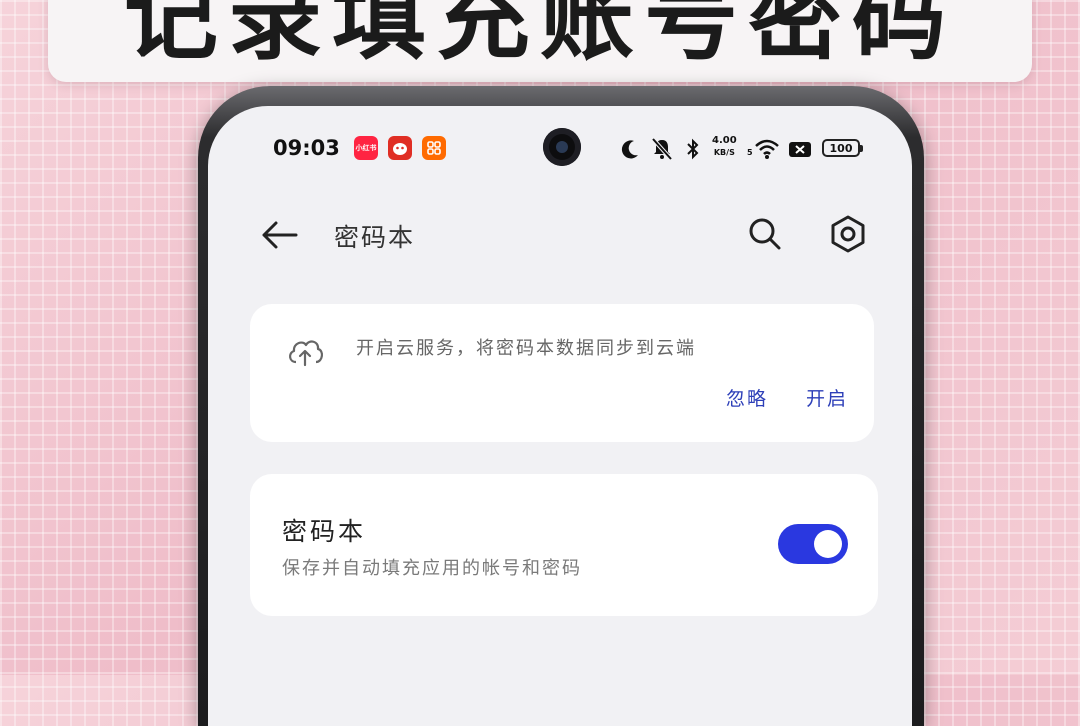  What do you see at coordinates (800, 149) in the screenshot?
I see `close-box-icon` at bounding box center [800, 149].